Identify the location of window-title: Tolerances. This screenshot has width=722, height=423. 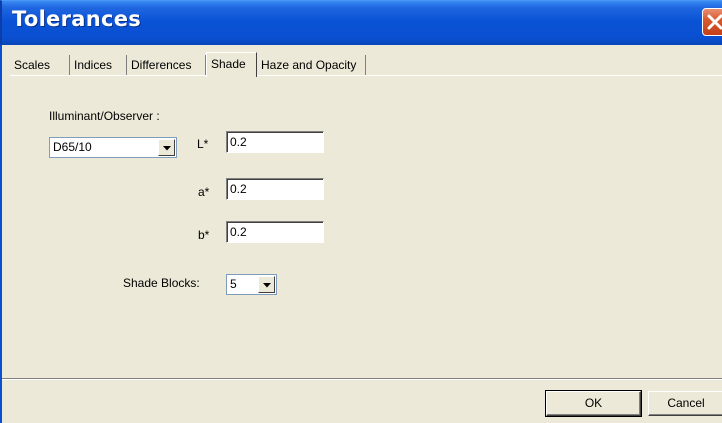
(77, 19).